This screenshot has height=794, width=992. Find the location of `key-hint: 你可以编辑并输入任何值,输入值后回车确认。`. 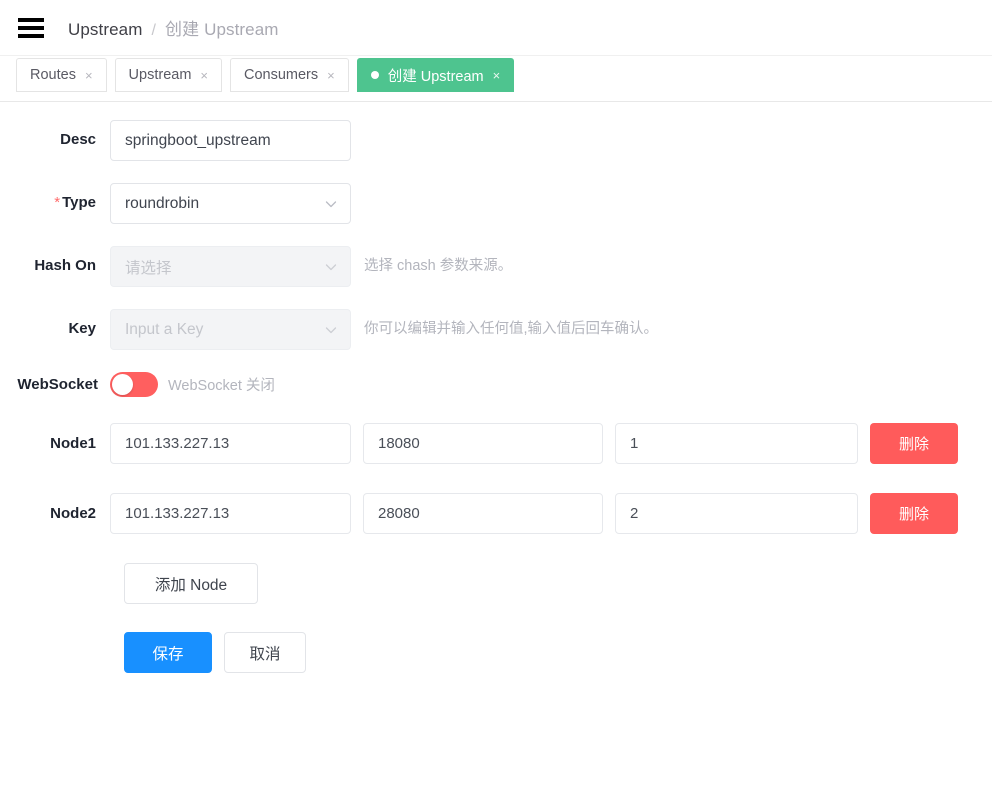

key-hint: 你可以编辑并输入任何值,输入值后回车确认。 is located at coordinates (511, 329).